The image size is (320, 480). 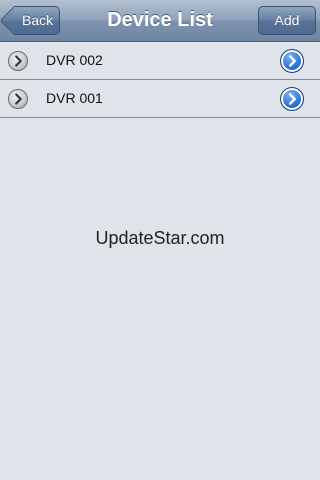 What do you see at coordinates (287, 20) in the screenshot?
I see `add-button: Add` at bounding box center [287, 20].